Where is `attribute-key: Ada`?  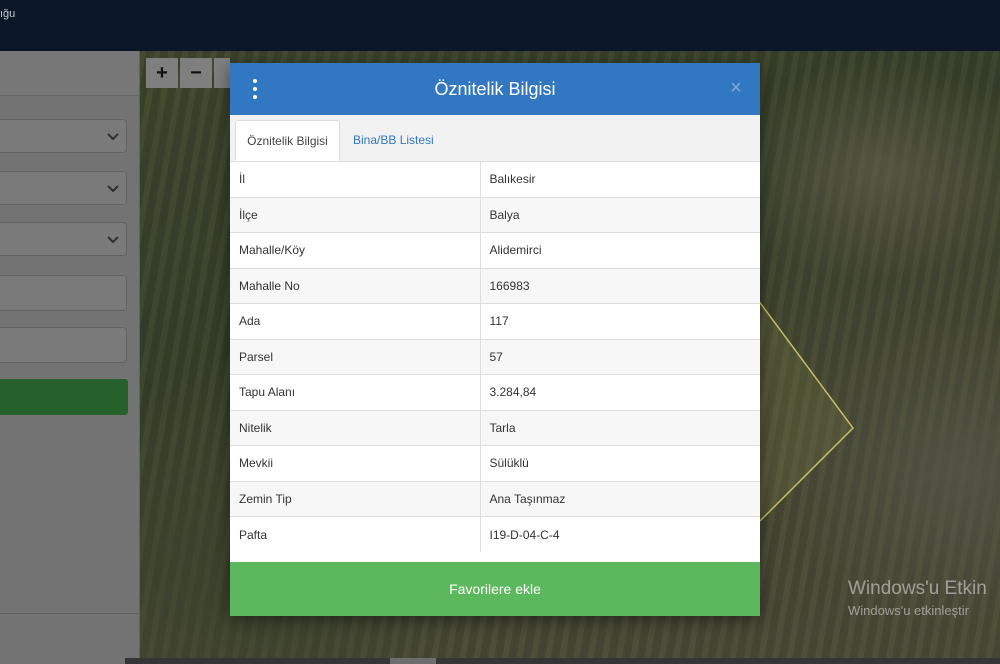
attribute-key: Ada is located at coordinates (355, 321).